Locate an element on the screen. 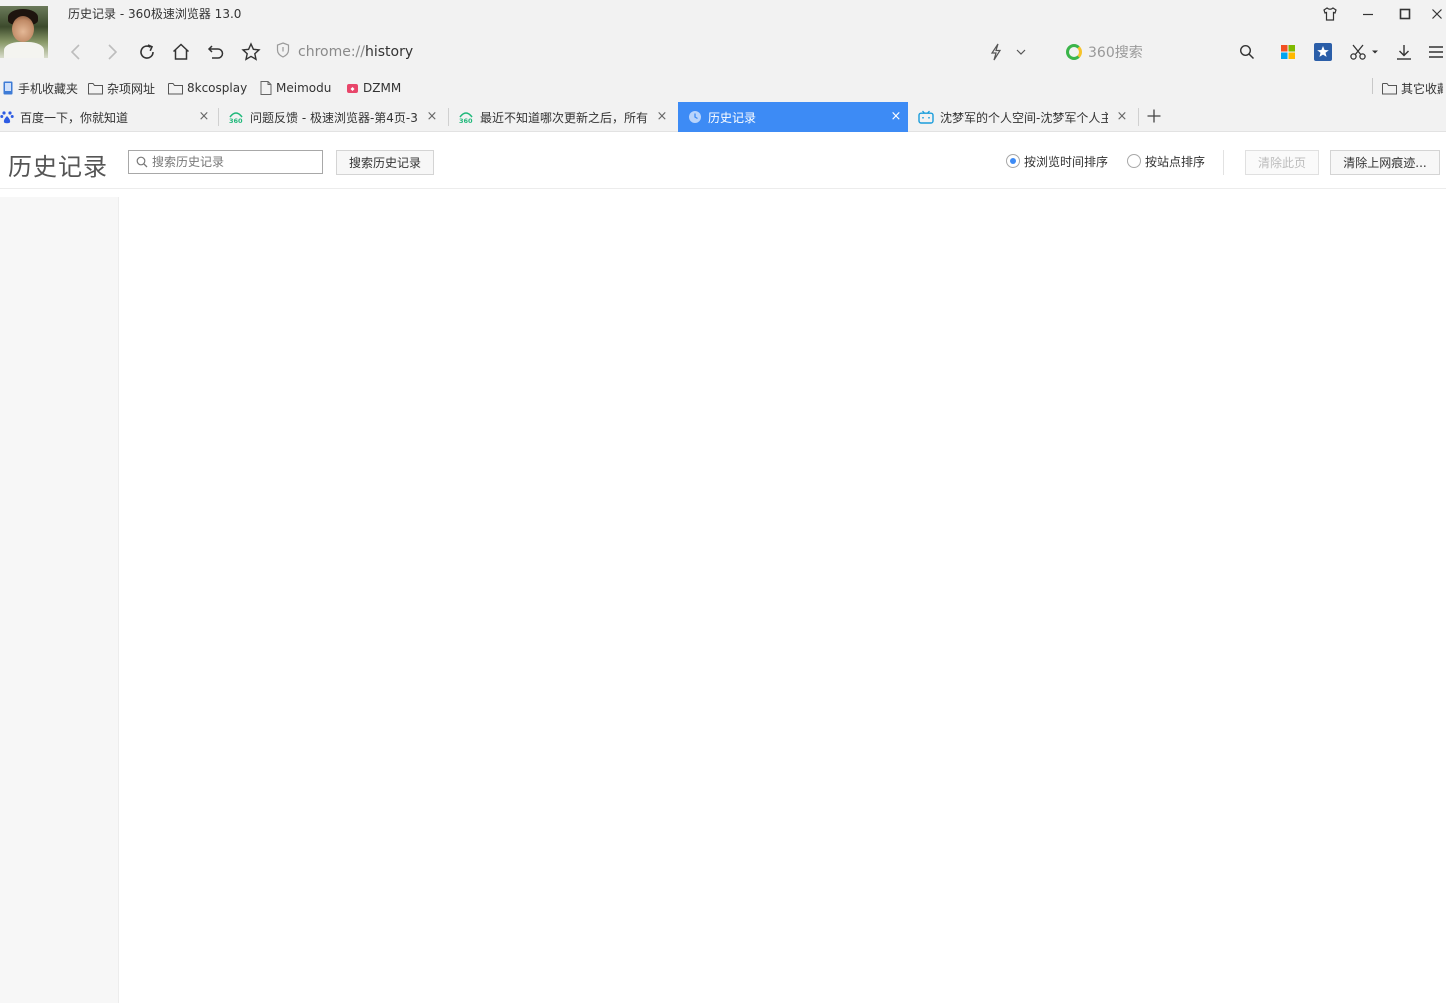 The image size is (1446, 1003). tab-history: 历史记录 × is located at coordinates (793, 117).